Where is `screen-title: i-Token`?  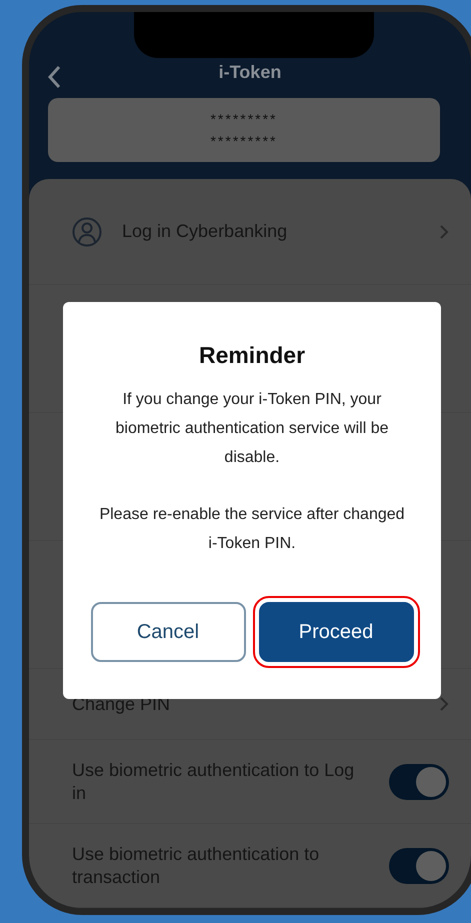
screen-title: i-Token is located at coordinates (250, 72).